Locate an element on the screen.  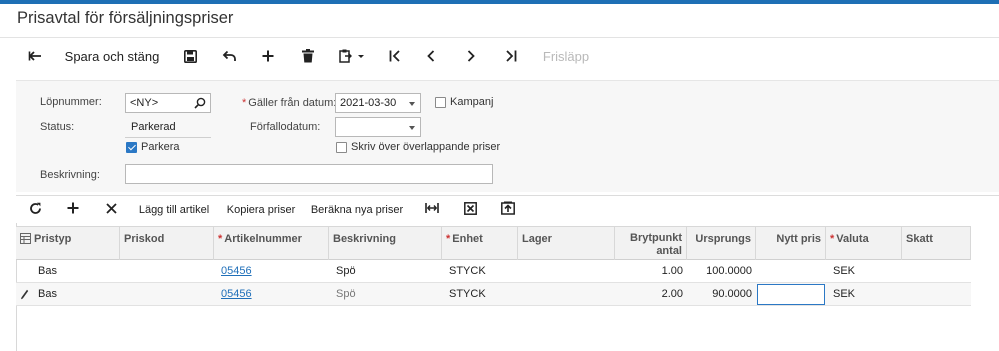
refresh-icon is located at coordinates (35, 210).